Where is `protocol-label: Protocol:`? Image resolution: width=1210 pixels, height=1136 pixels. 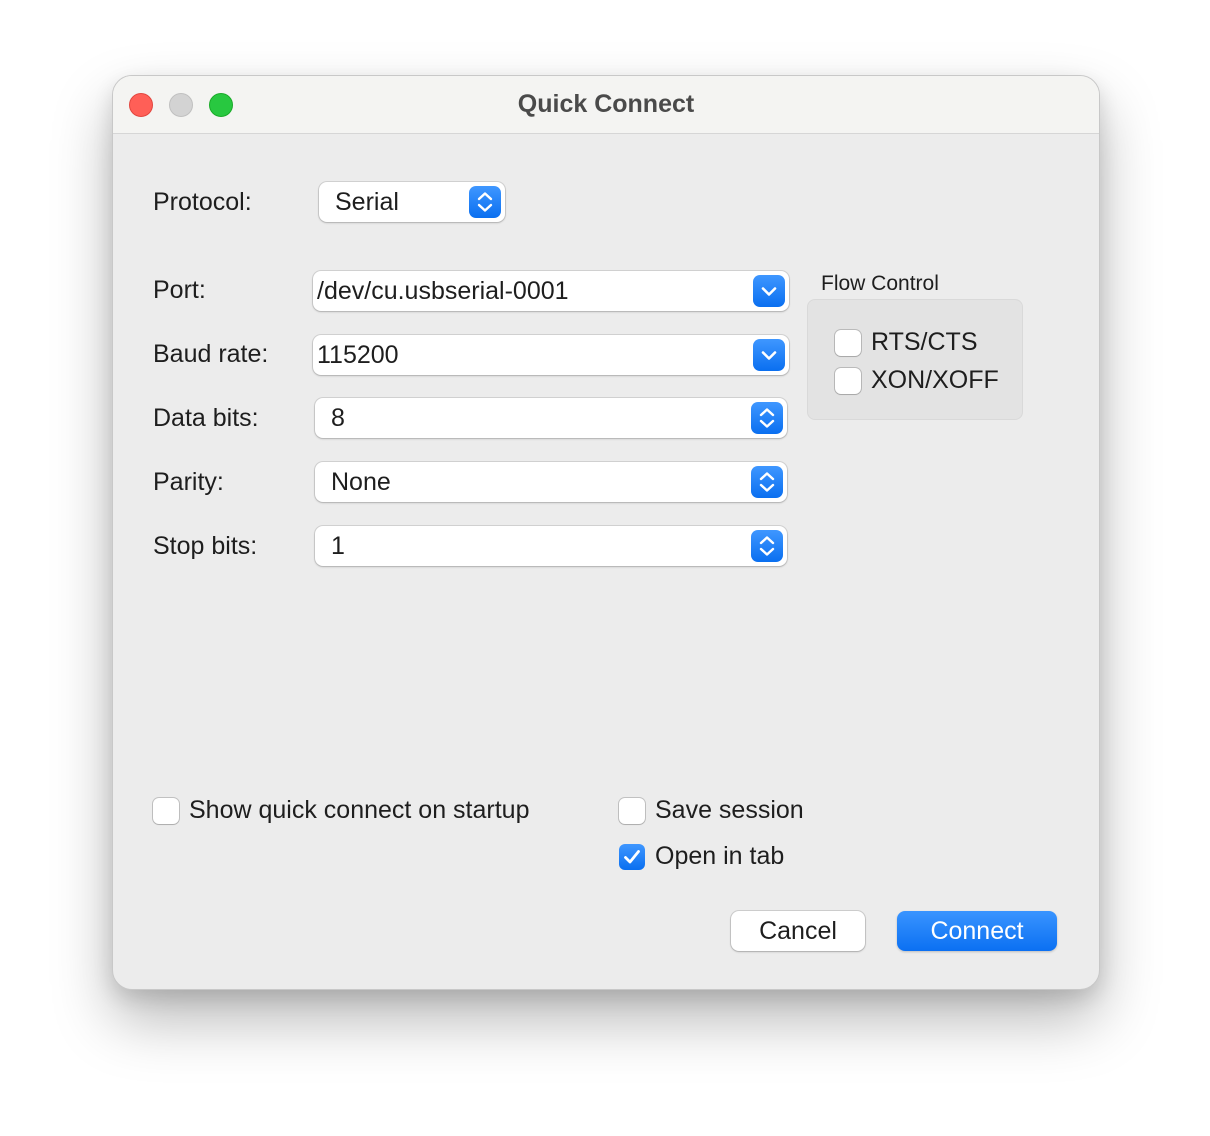 protocol-label: Protocol: is located at coordinates (202, 202).